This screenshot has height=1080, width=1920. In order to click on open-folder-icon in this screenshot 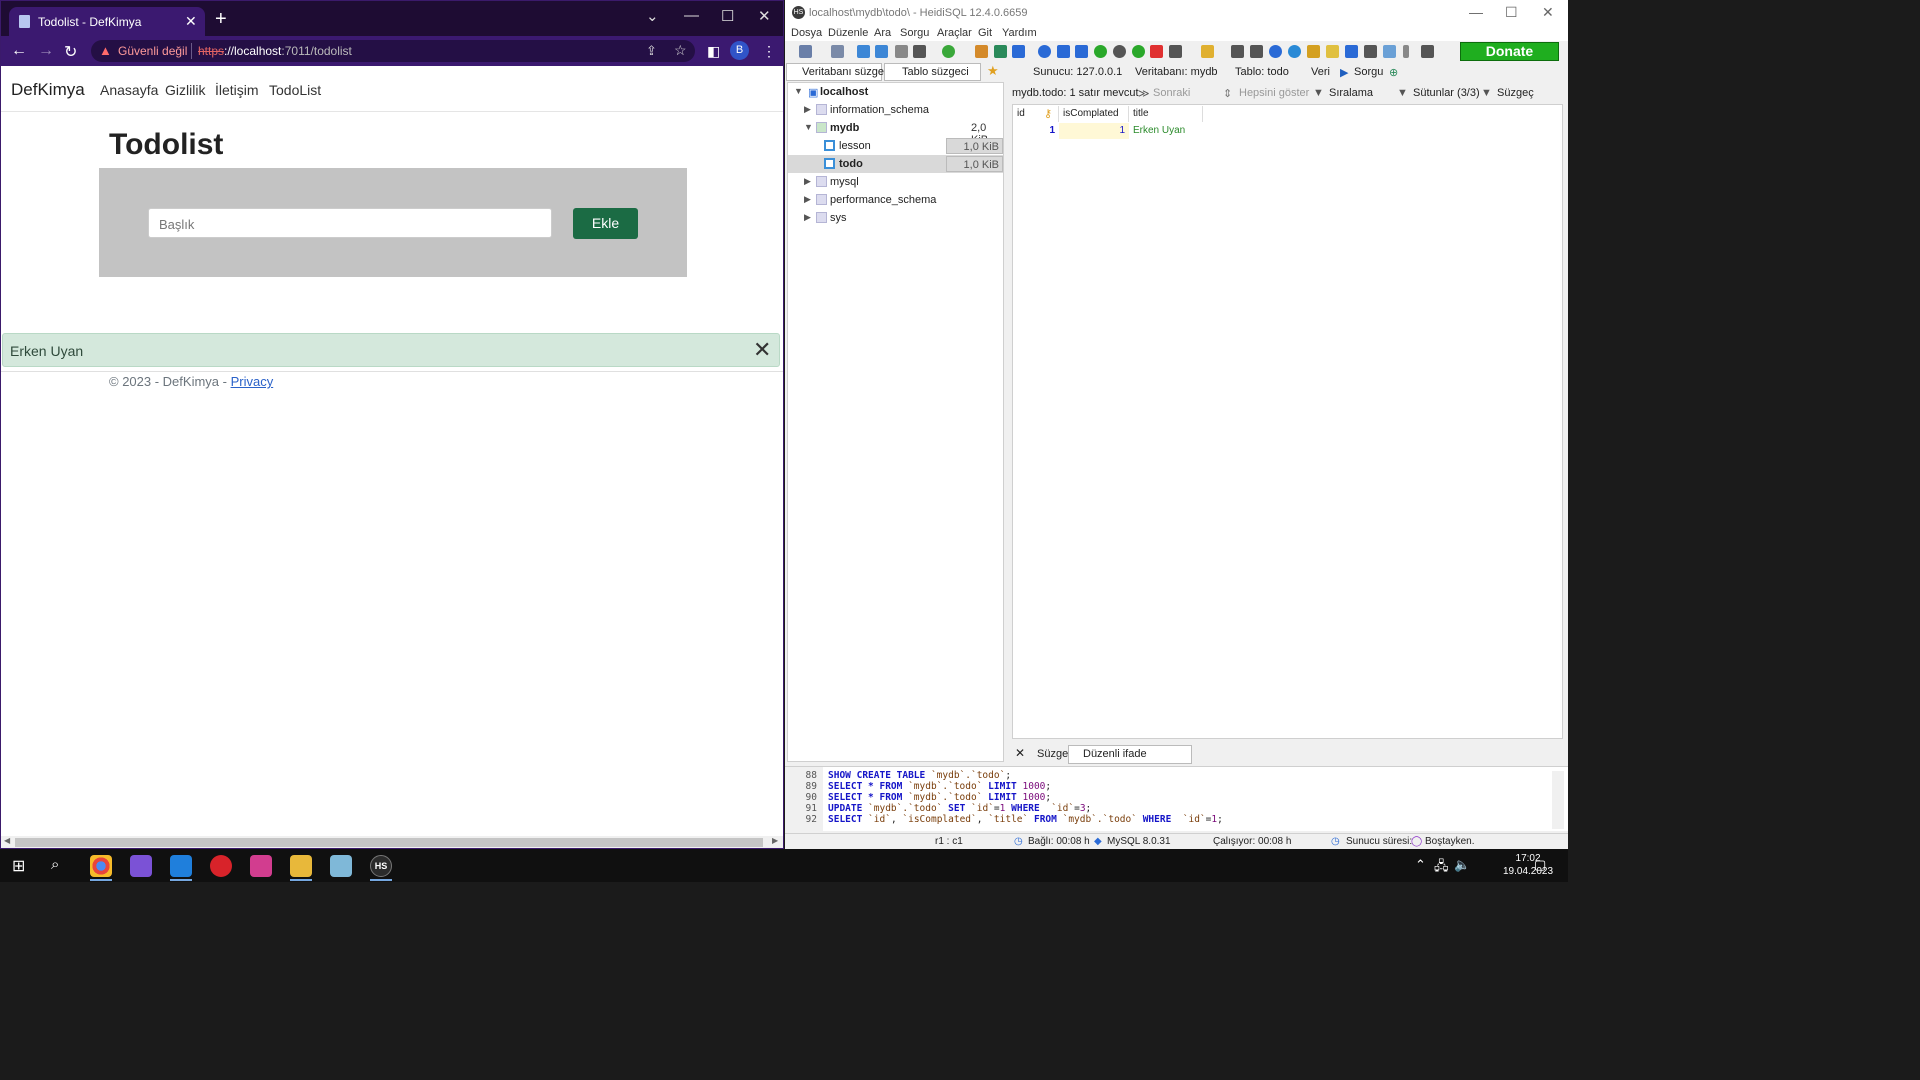, I will do `click(1207, 51)`.